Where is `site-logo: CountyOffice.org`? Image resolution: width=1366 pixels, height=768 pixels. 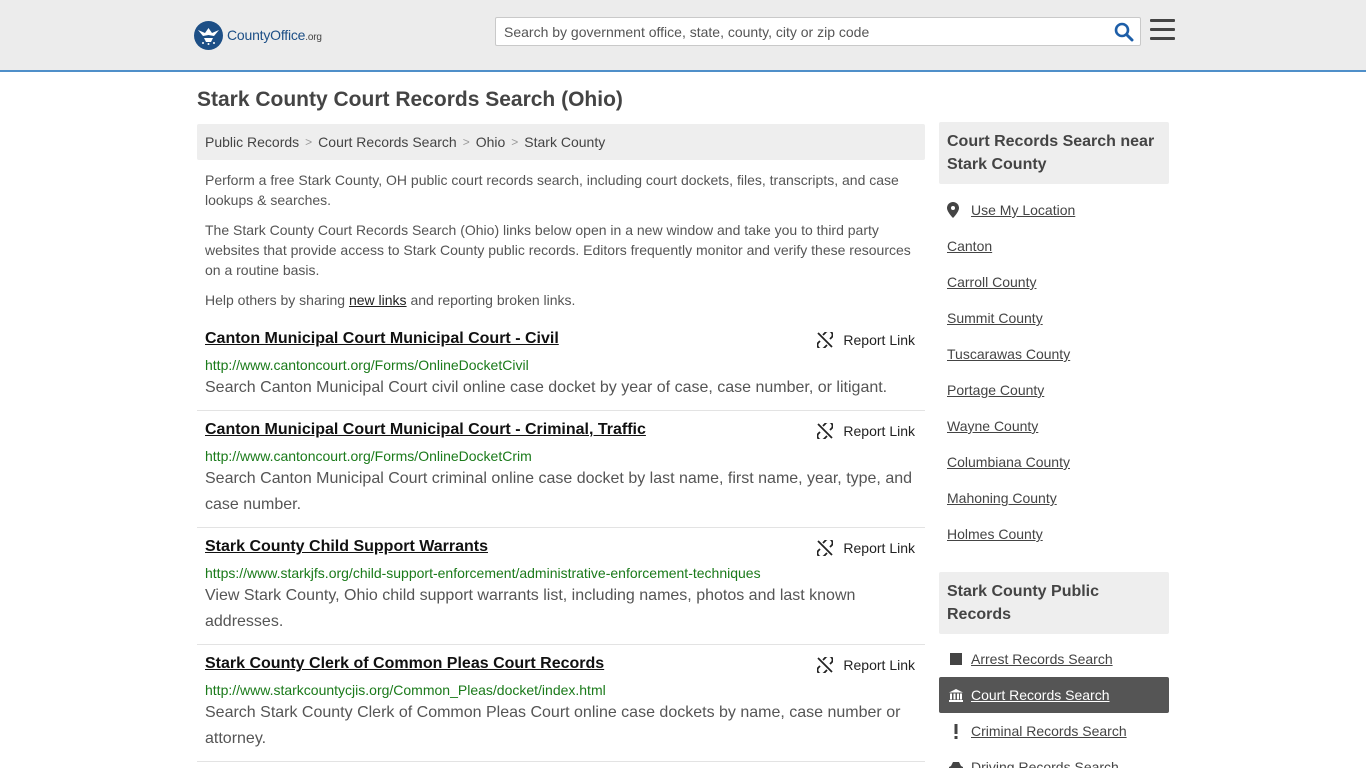
site-logo: CountyOffice.org is located at coordinates (258, 35).